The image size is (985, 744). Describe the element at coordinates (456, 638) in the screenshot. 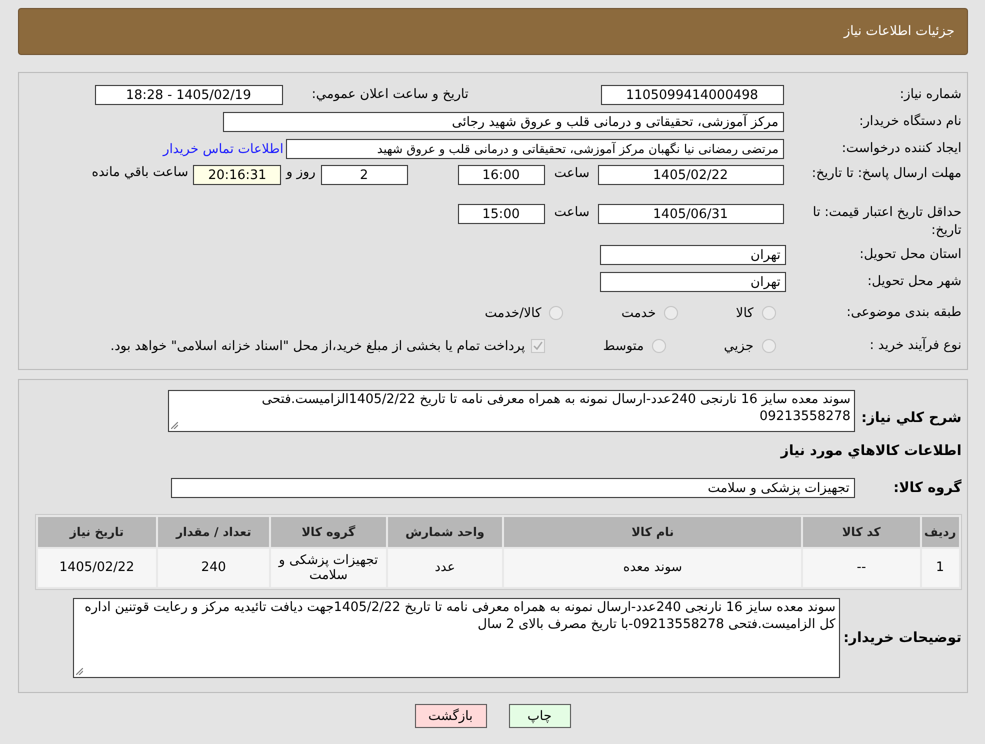

I see `buyer-notes-field: سوند معده سایز 16 نارنجی 240عدد-ارسال نمونه به همراه معرفی نامه تا تاریخ 1405/2/22جهت دیافت تائیدیه مرکز و رعایت قوتنین اداره کل الزامیست.فتحی 09213558278-با تاریخ مصرف بالای 2 سال` at that location.